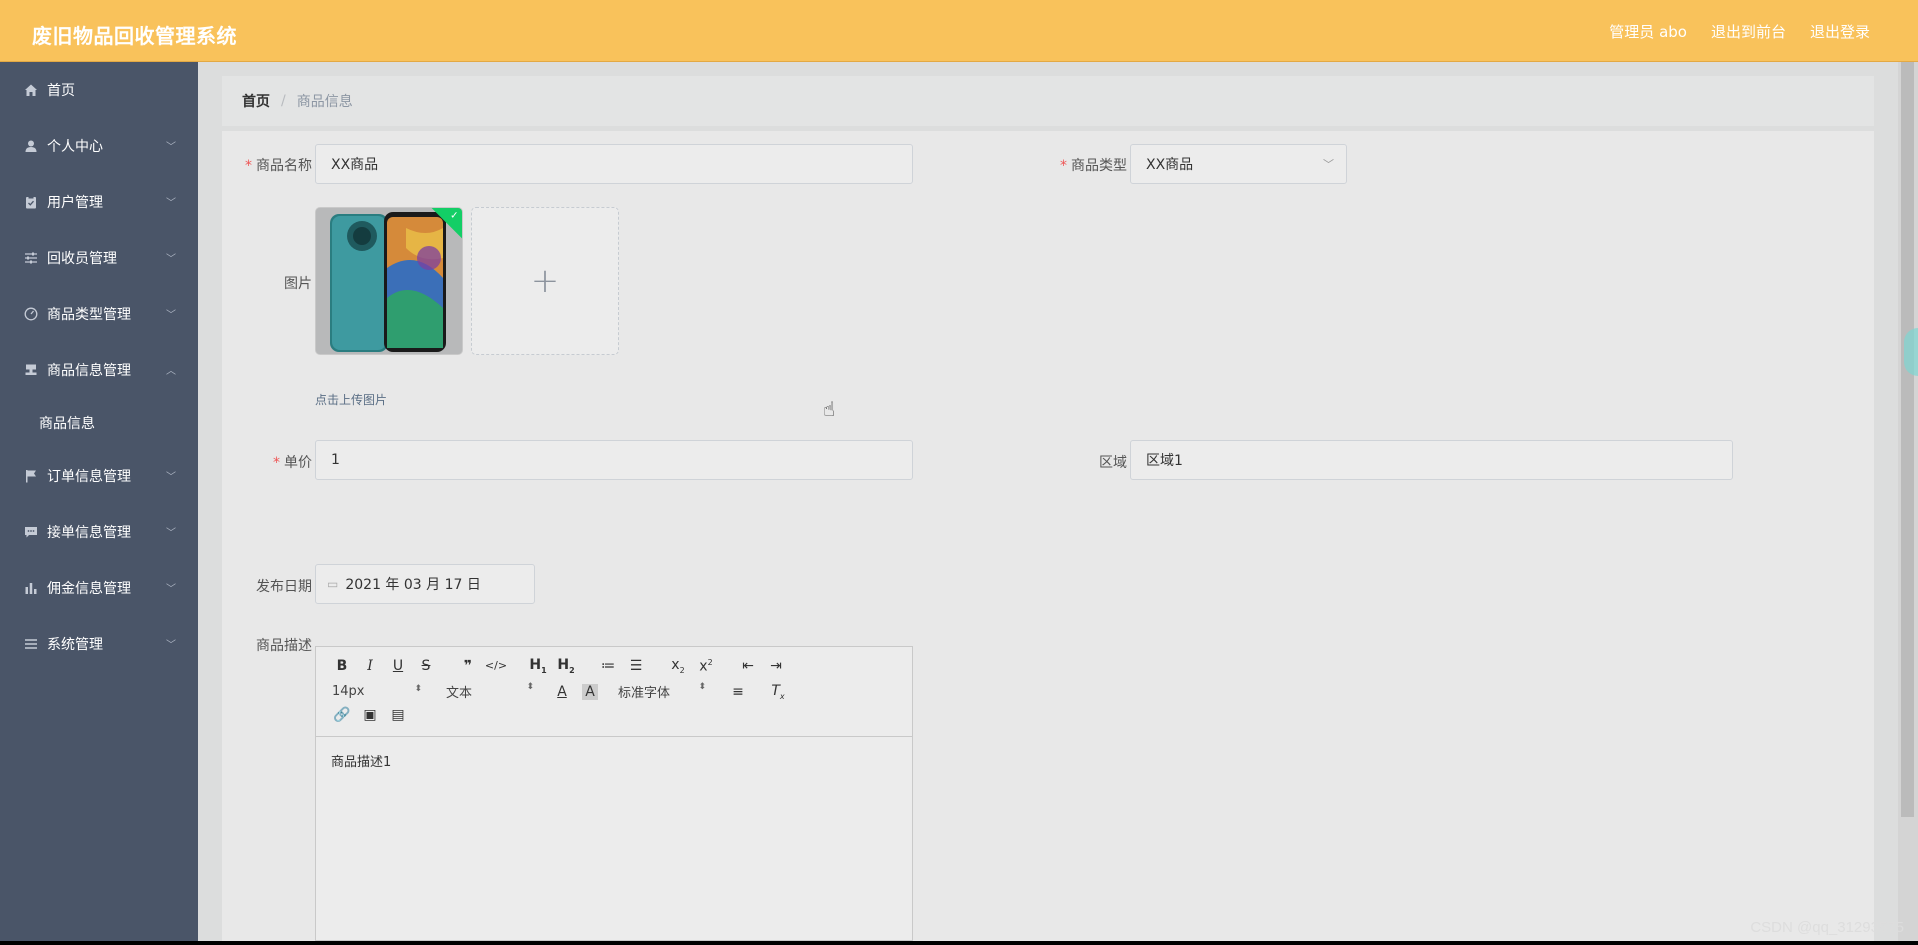 This screenshot has height=945, width=1918. Describe the element at coordinates (370, 666) in the screenshot. I see `italic-icon: I` at that location.